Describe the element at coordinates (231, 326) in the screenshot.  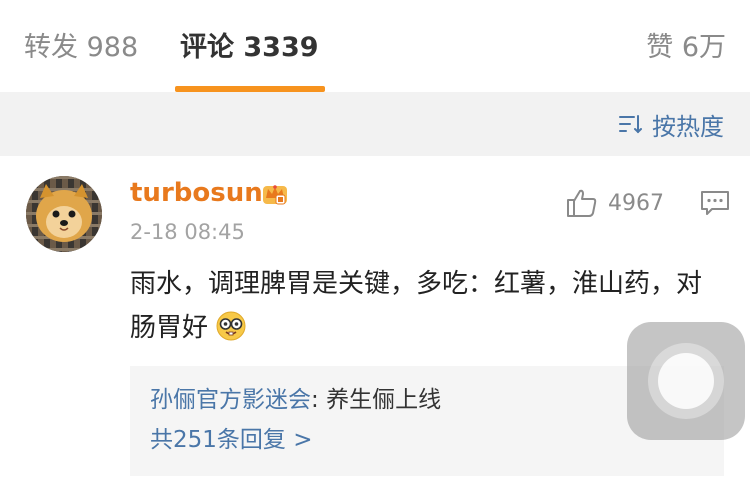
I see `nerd-face-emoji-icon` at that location.